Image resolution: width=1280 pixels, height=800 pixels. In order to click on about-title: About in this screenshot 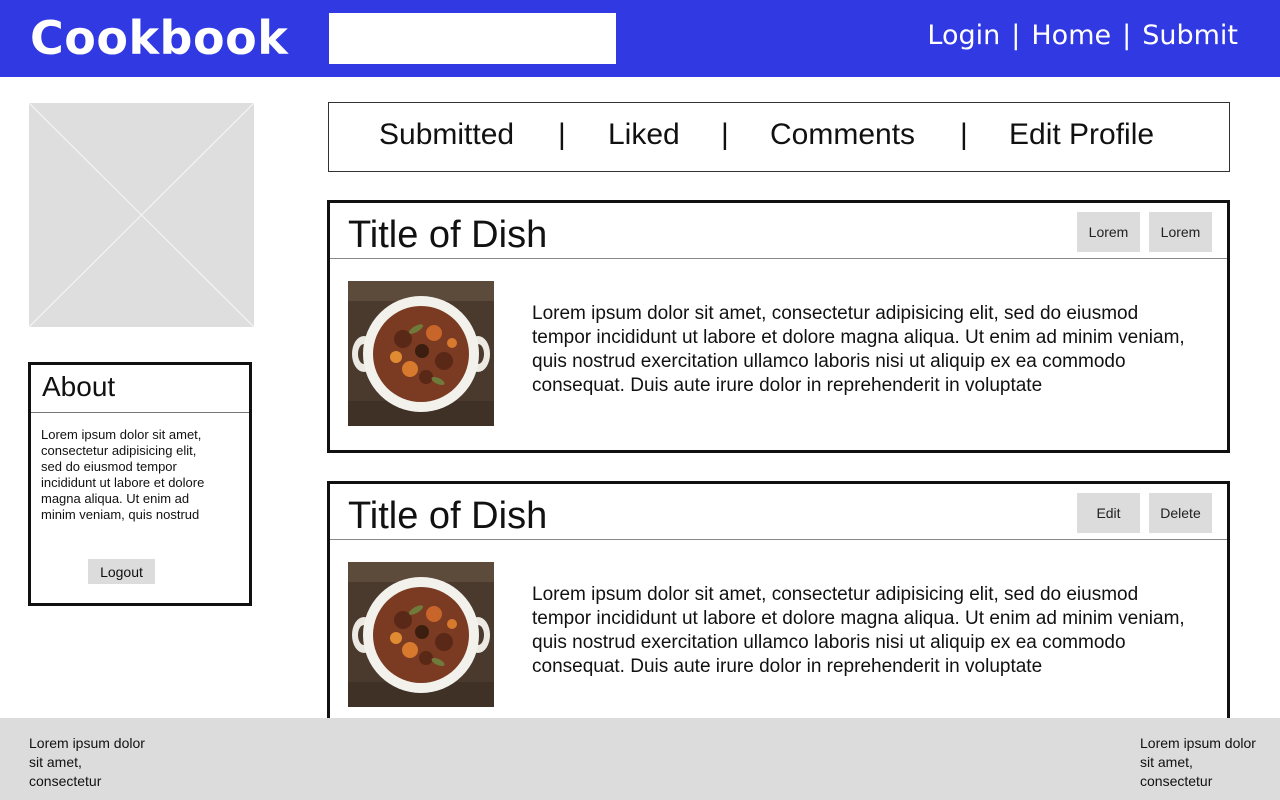, I will do `click(79, 386)`.